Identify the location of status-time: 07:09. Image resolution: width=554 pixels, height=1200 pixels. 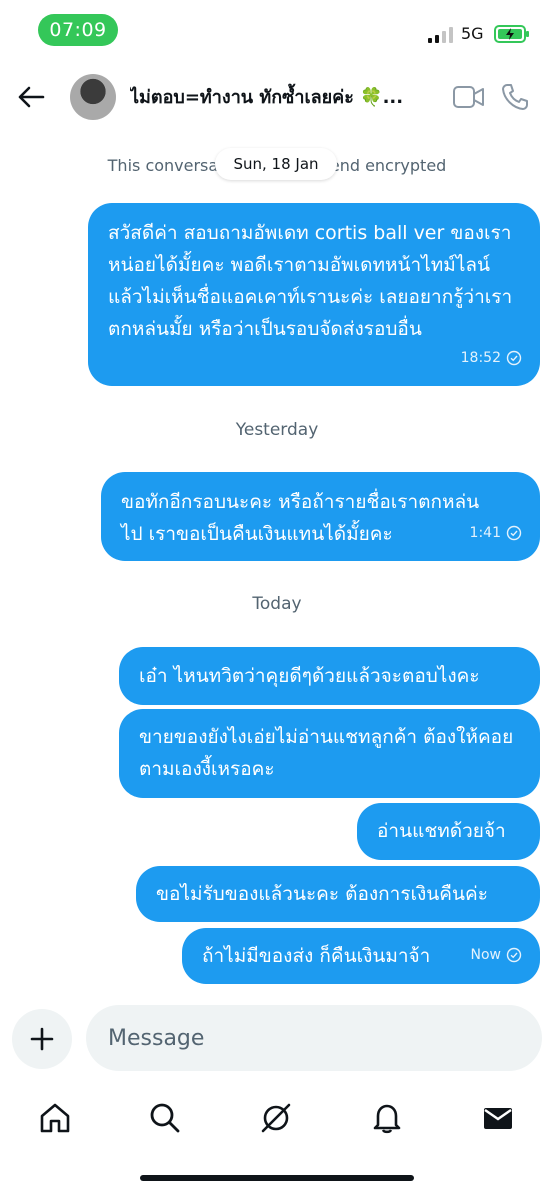
(78, 30).